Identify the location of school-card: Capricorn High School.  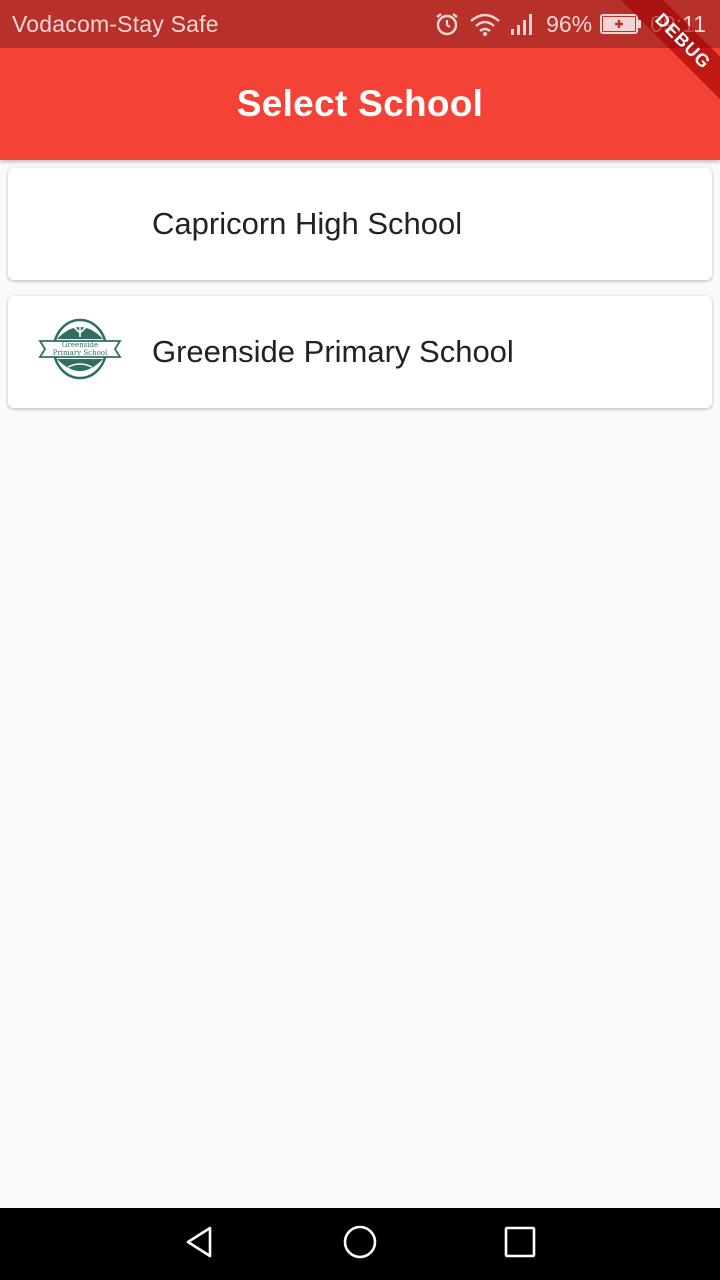
(360, 224).